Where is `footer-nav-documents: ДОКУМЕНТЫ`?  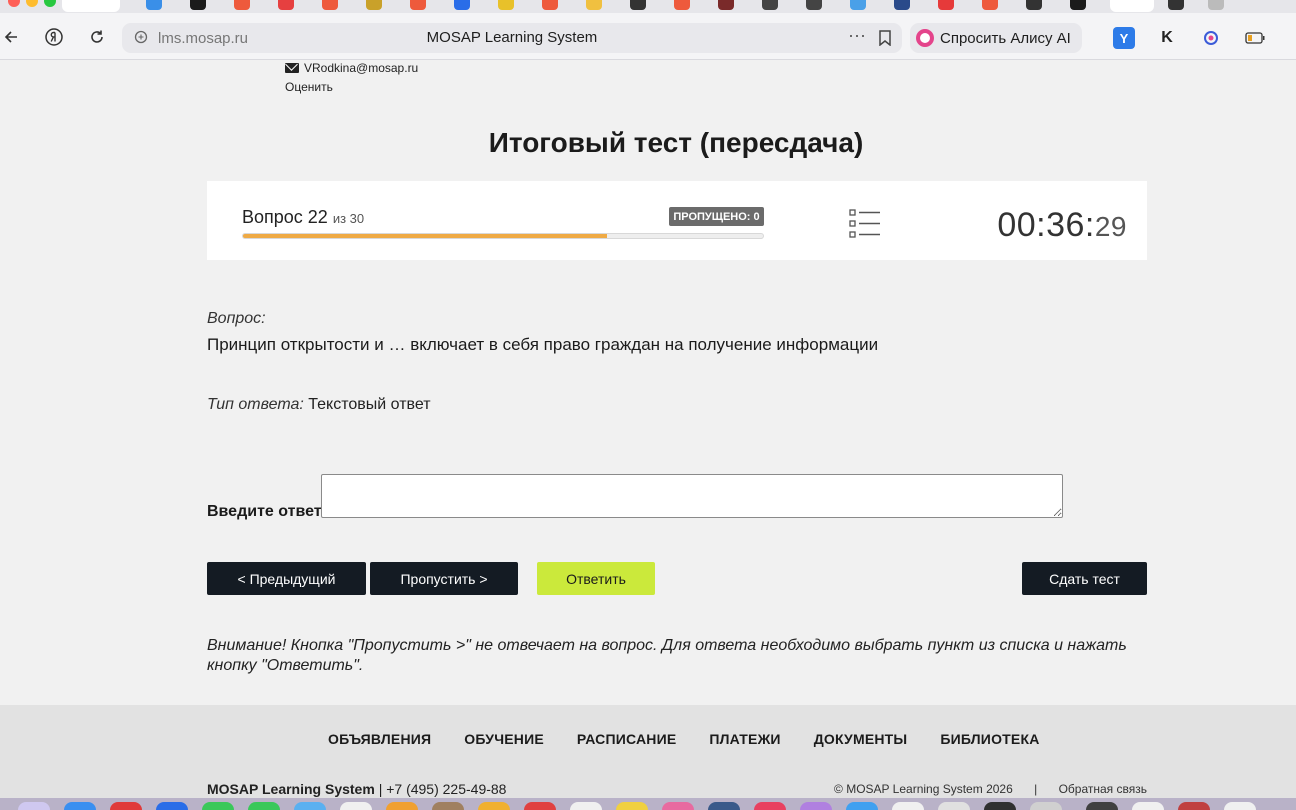
footer-nav-documents: ДОКУМЕНТЫ is located at coordinates (861, 739).